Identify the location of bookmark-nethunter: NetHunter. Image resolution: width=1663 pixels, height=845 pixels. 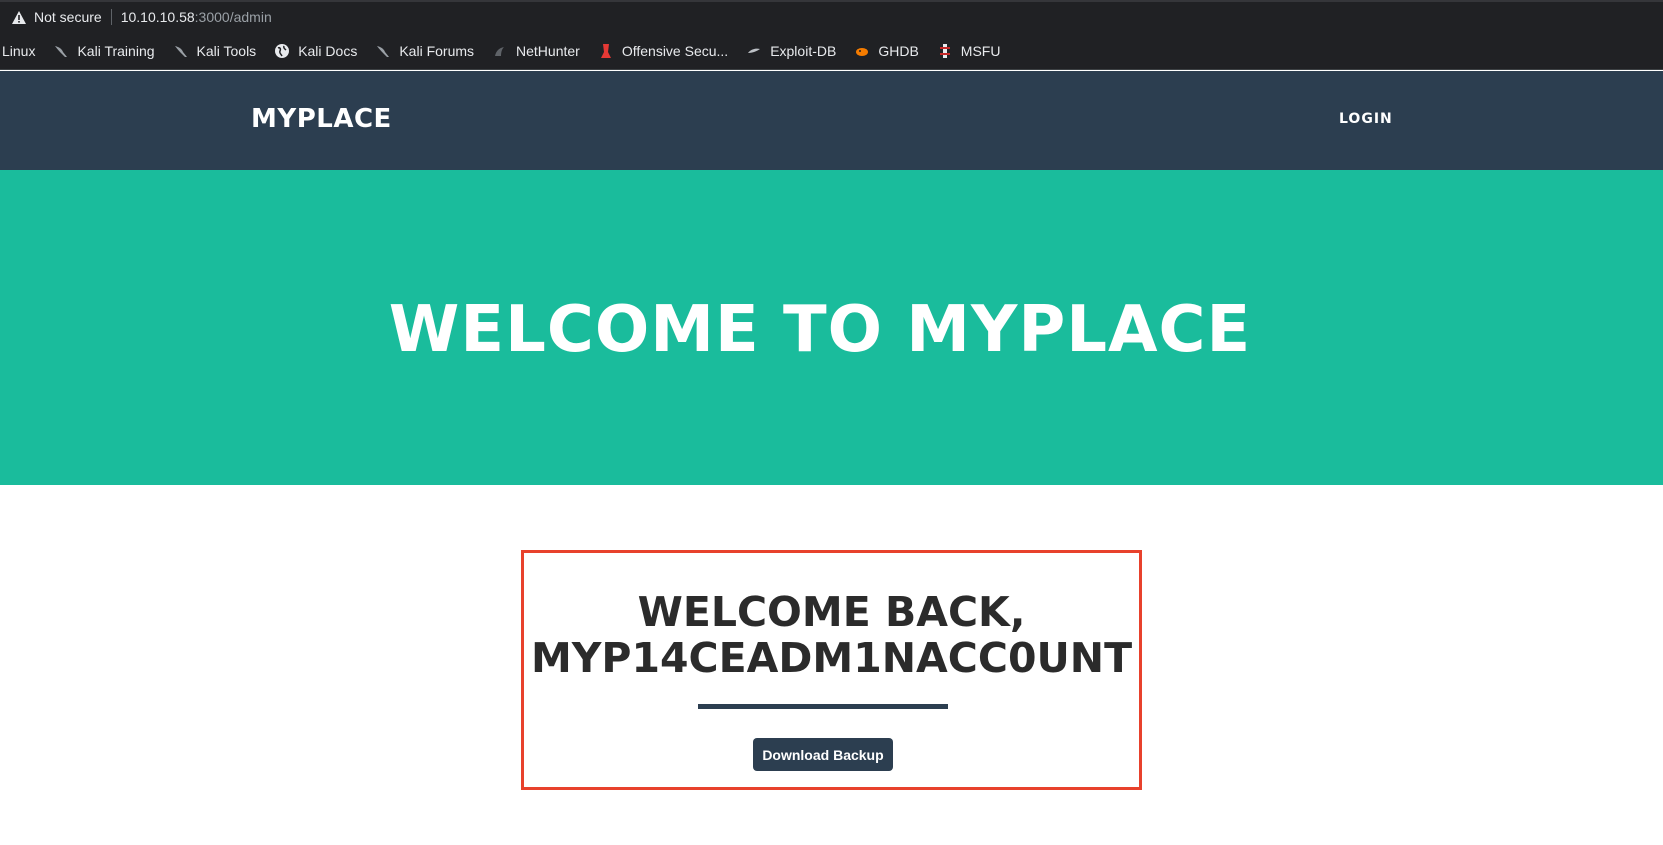
(536, 51).